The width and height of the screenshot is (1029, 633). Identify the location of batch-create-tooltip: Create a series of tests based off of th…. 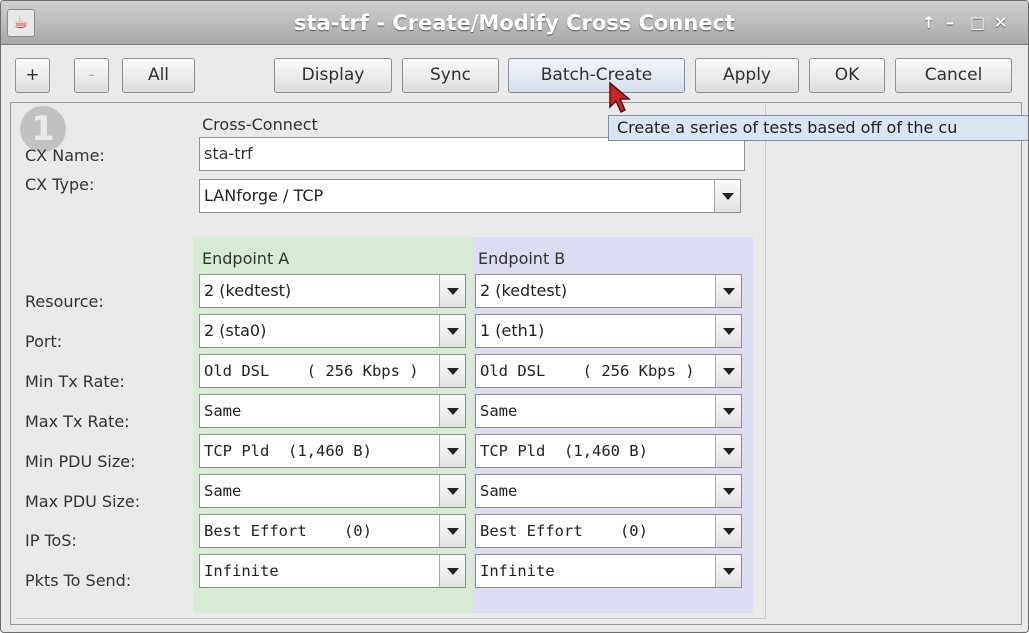
(818, 128).